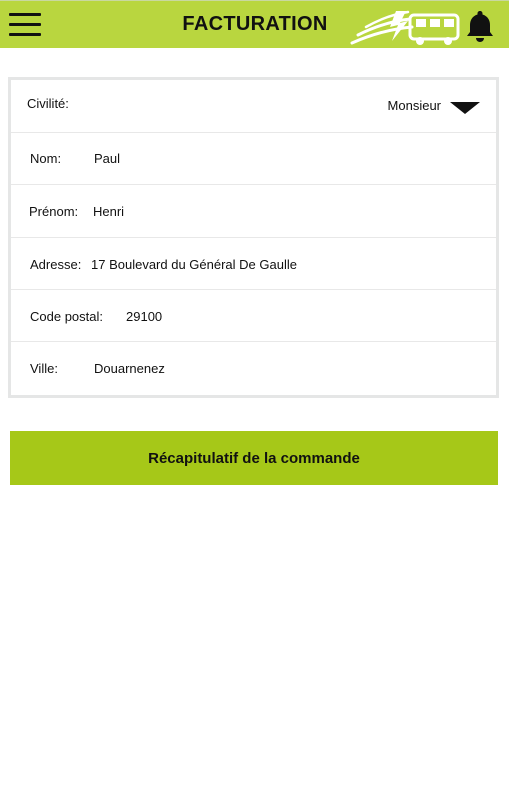 This screenshot has height=806, width=509. What do you see at coordinates (194, 264) in the screenshot?
I see `adresse-field: 17 Boulevard du Général De Gaulle` at bounding box center [194, 264].